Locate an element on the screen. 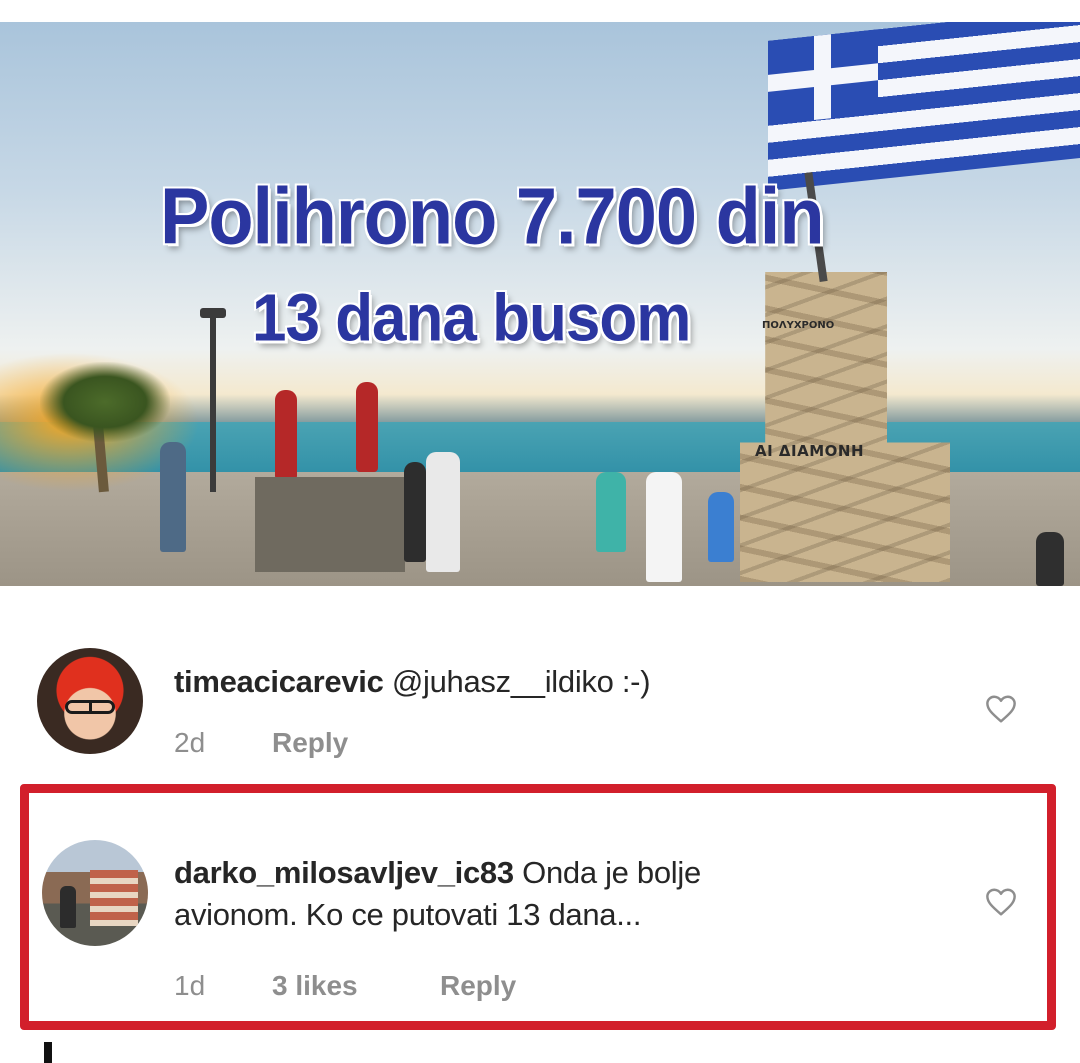  comment-text: @juhasz__ildiko :-) is located at coordinates (521, 681).